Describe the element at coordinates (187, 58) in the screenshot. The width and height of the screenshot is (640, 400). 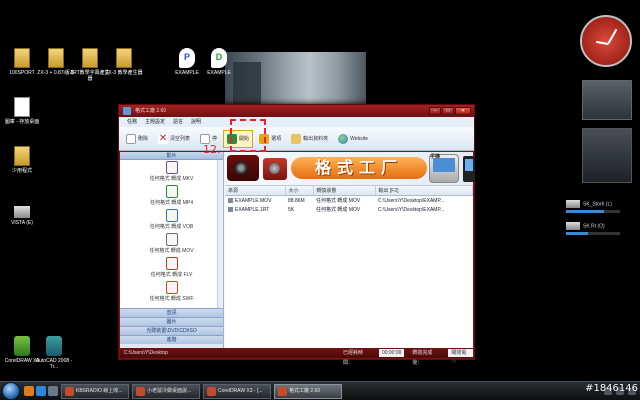
I see `example-file-icon: P` at that location.